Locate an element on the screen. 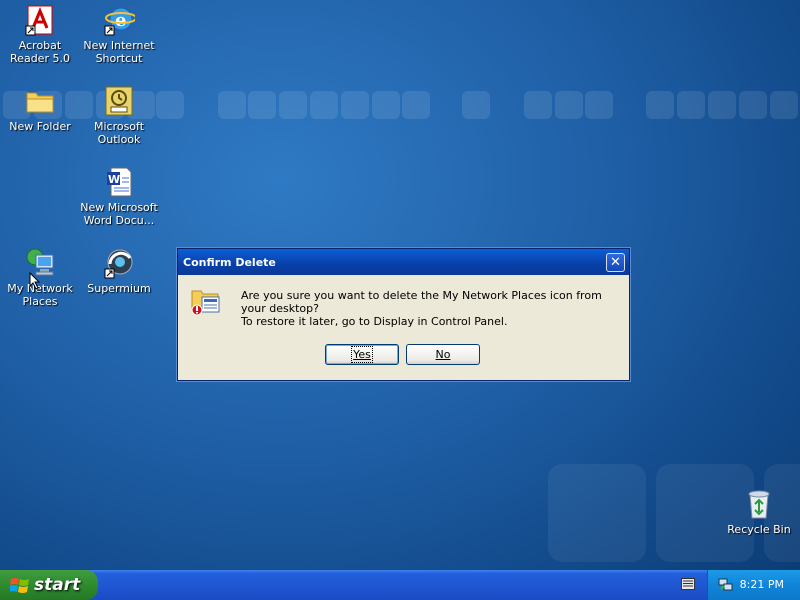 The height and width of the screenshot is (600, 800). delete-warning-icon is located at coordinates (206, 301).